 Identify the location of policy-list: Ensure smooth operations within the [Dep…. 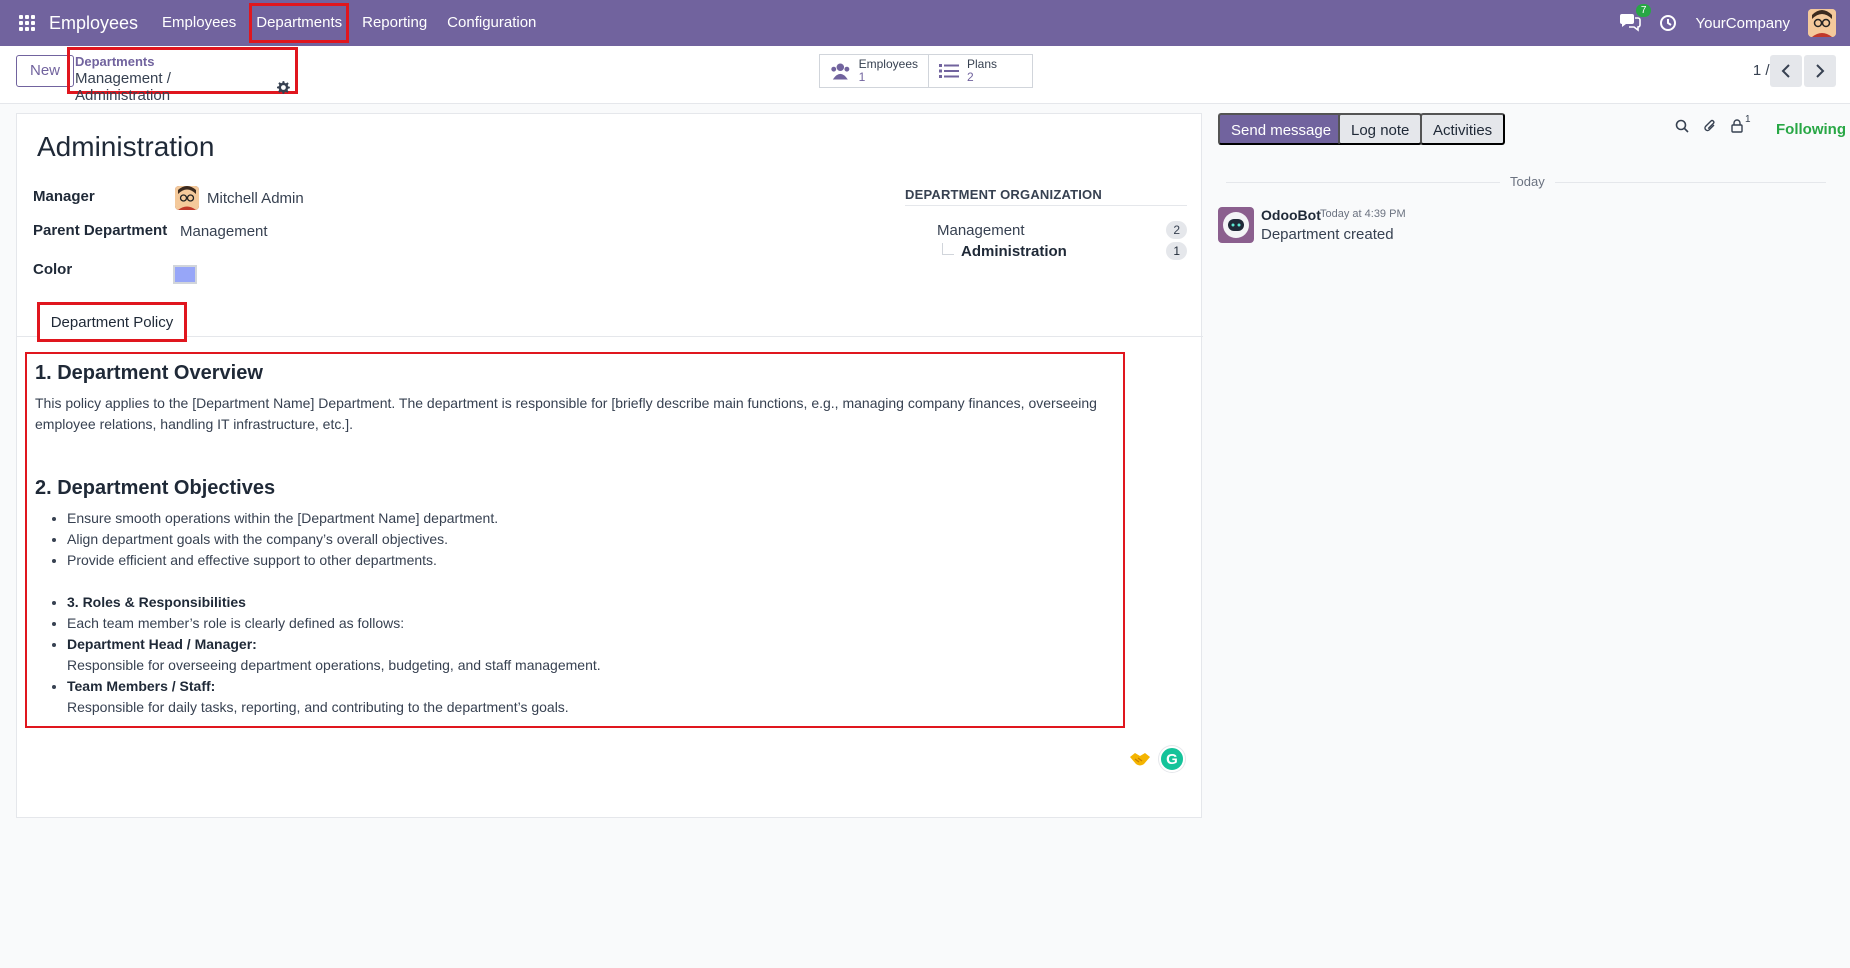
(579, 613).